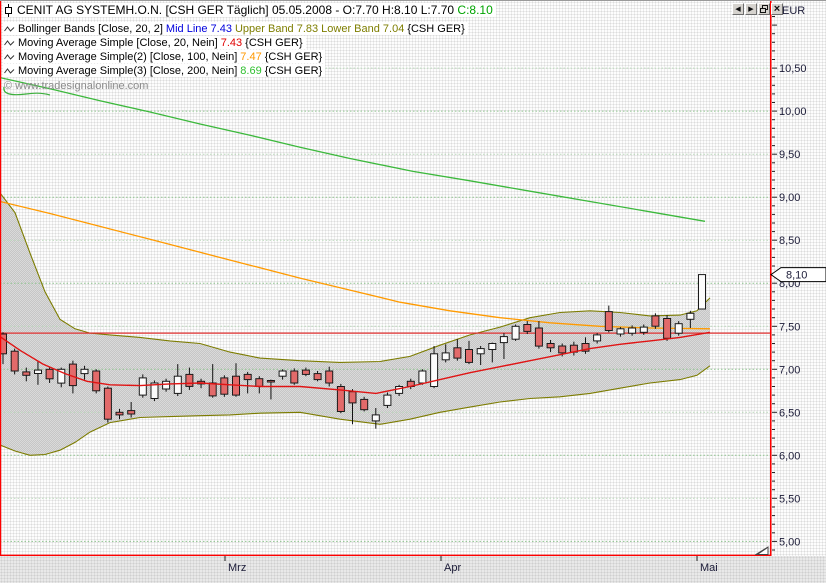 The width and height of the screenshot is (826, 583). I want to click on price-tick-label: 9,00, so click(789, 198).